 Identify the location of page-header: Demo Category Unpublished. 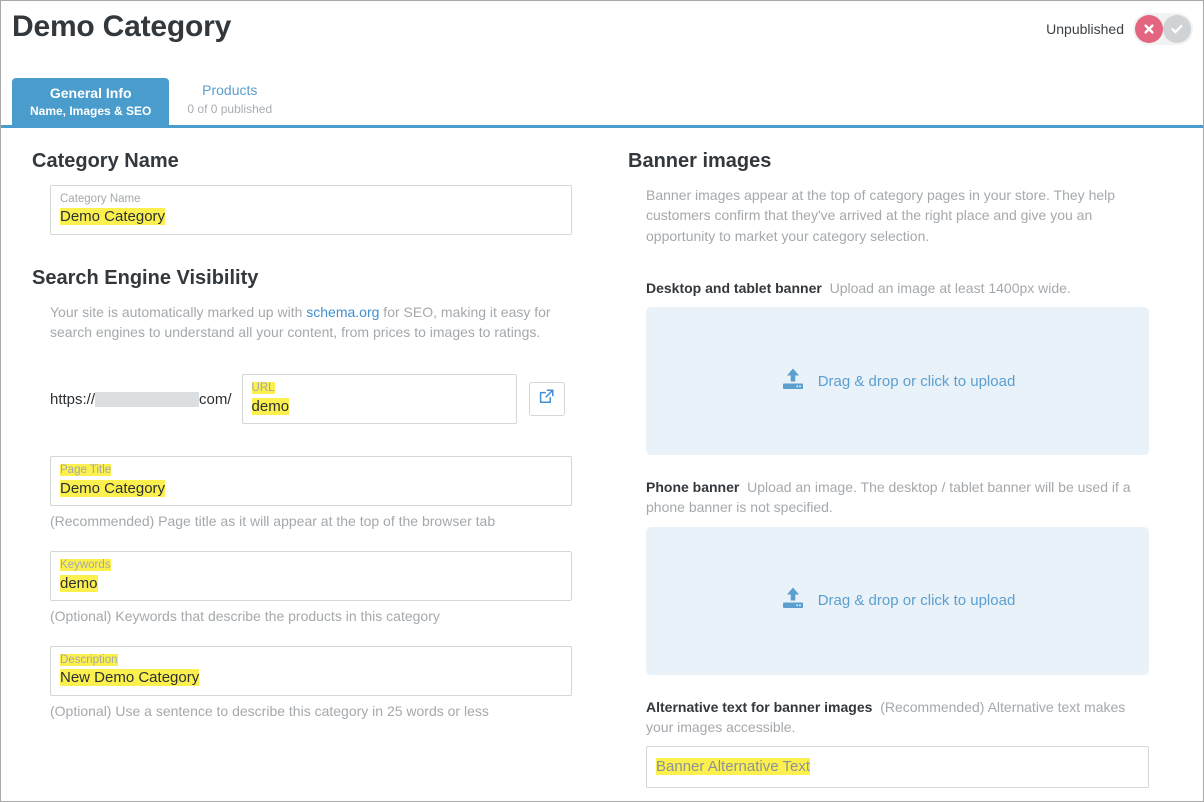
(602, 34).